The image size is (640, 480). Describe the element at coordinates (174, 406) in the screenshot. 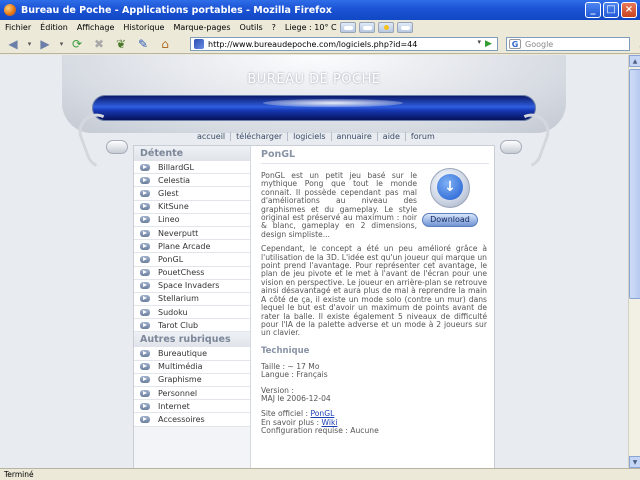

I see `sidebar-item-label: Internet` at that location.